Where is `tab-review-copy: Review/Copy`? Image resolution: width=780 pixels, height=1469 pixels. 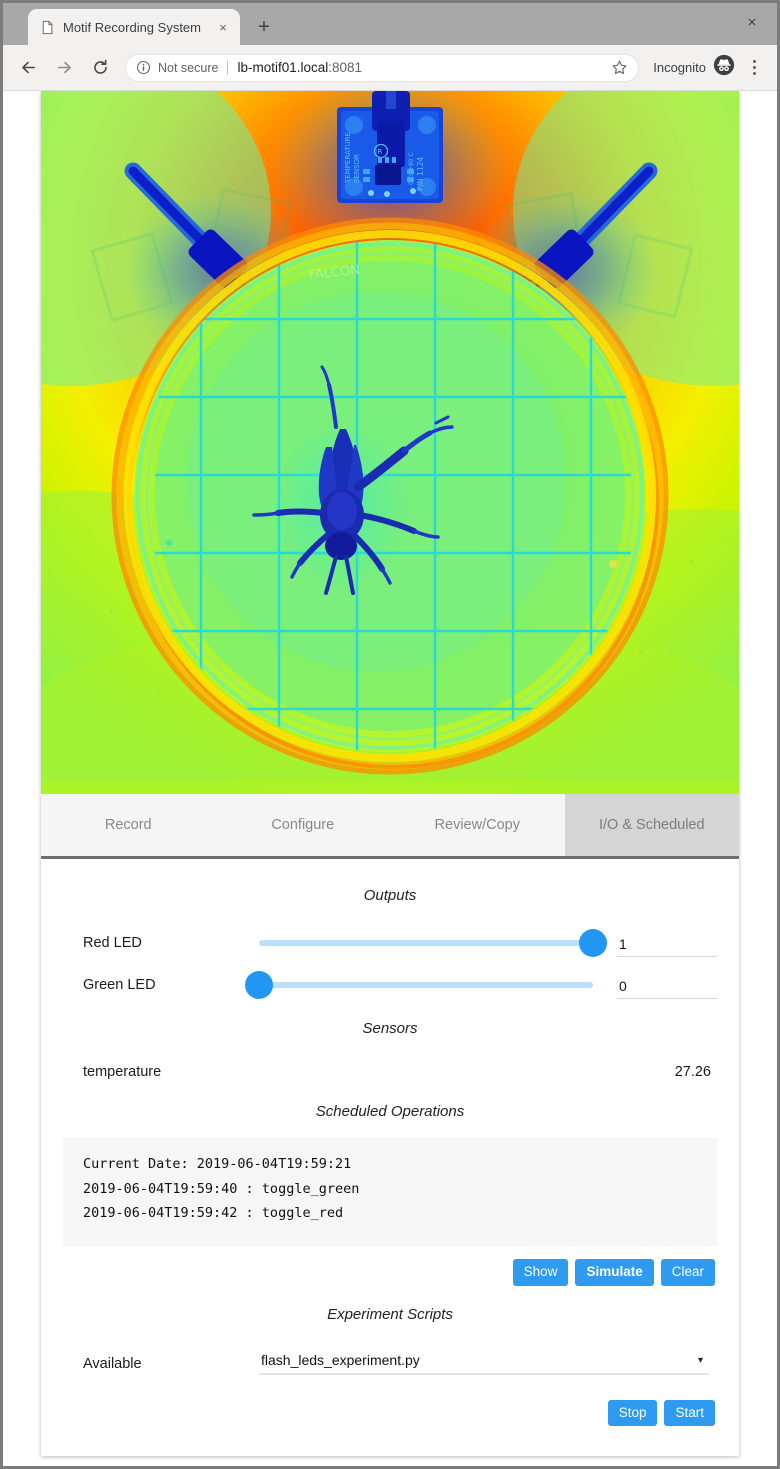 tab-review-copy: Review/Copy is located at coordinates (477, 825).